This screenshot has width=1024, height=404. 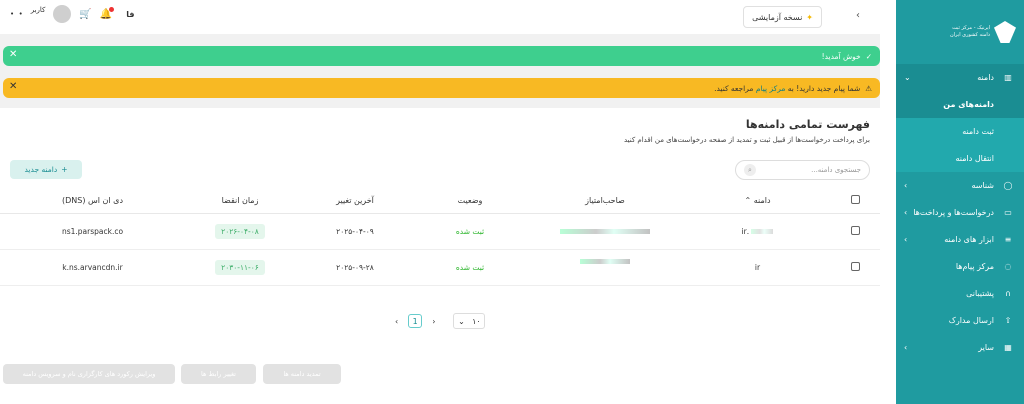 I want to click on last-change-cell: ۲۰۲۵-۰۹-۲۸, so click(x=355, y=267).